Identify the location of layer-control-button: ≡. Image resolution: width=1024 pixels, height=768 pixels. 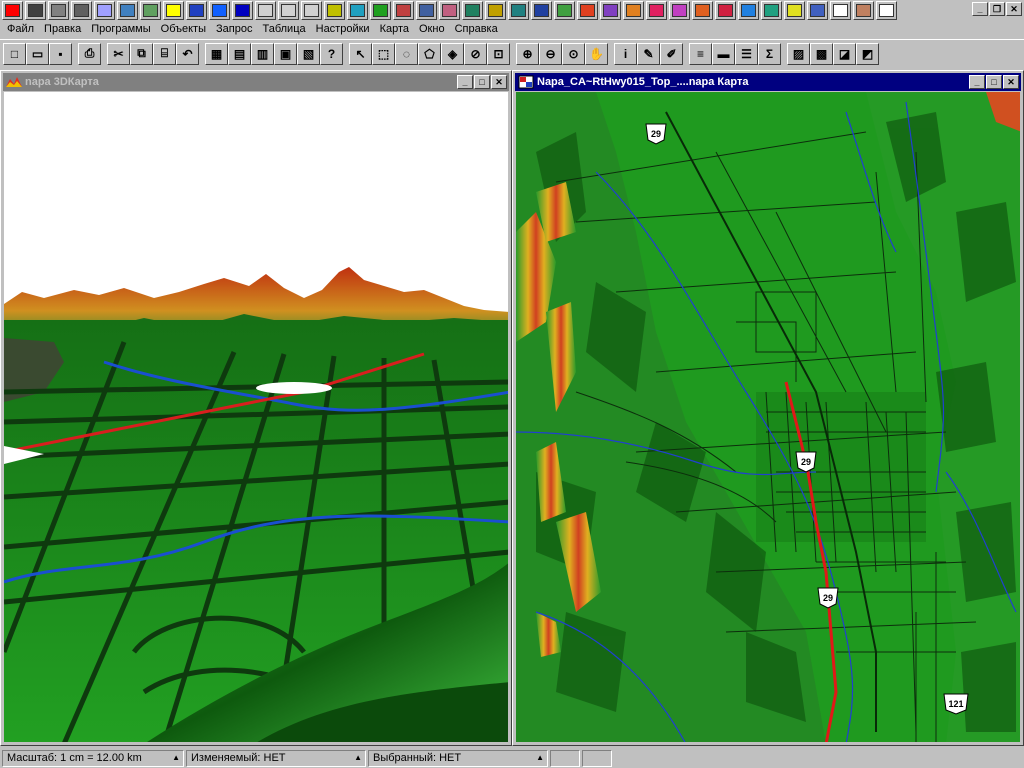
(700, 53).